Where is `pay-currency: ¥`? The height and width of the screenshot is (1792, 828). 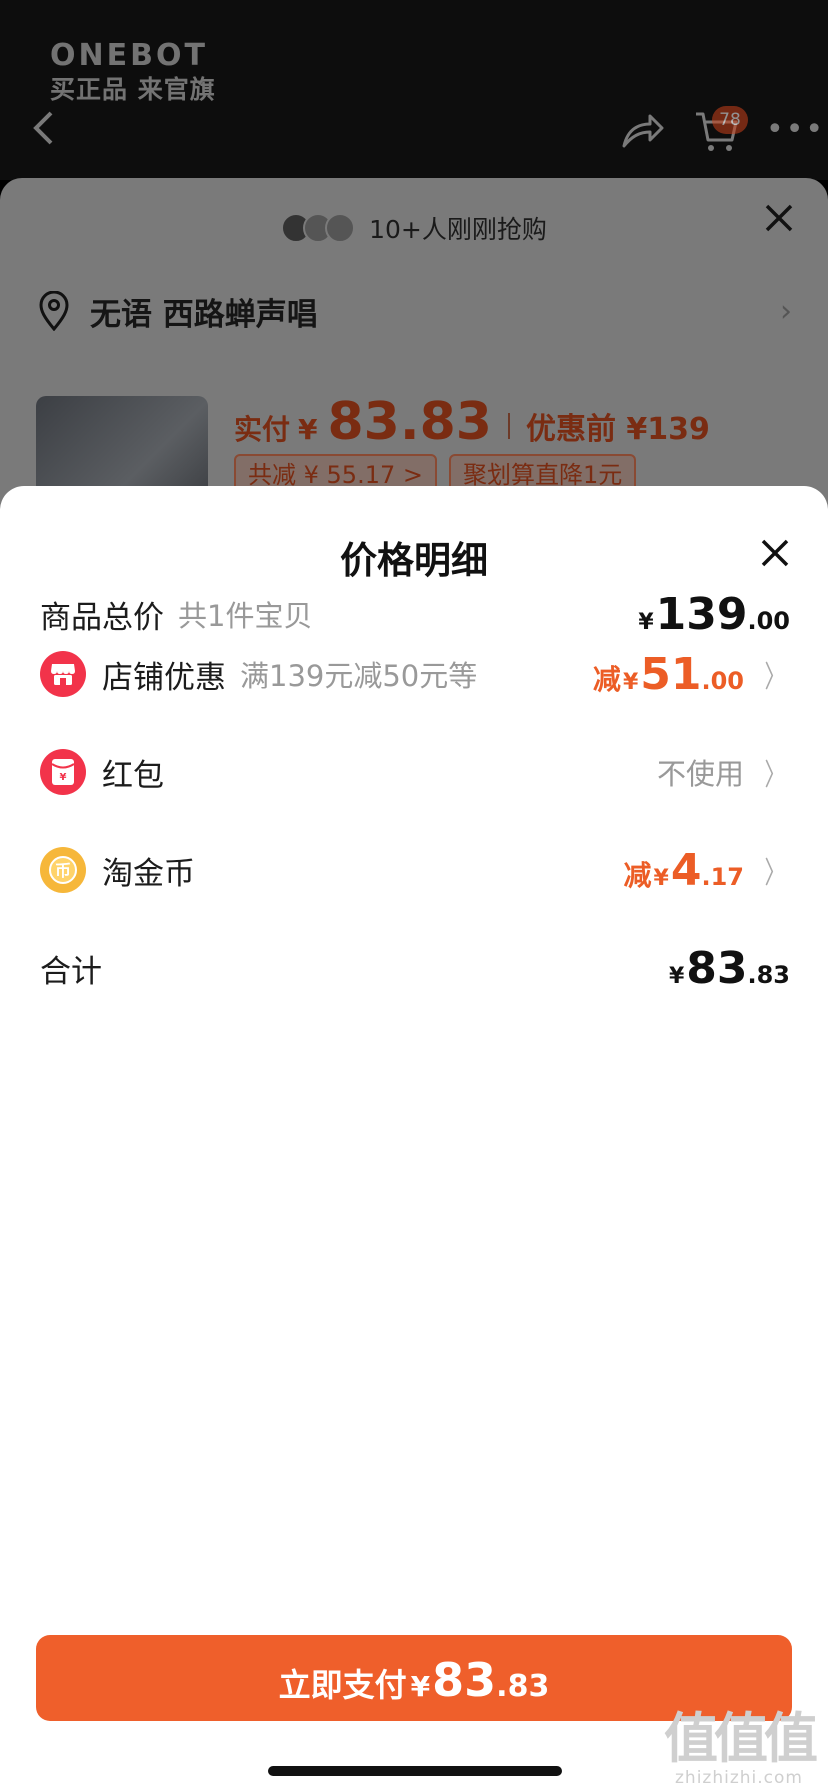
pay-currency: ¥ is located at coordinates (420, 1686).